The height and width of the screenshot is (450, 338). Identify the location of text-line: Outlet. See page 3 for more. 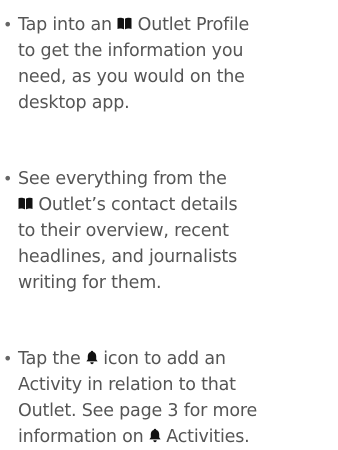
(177, 411).